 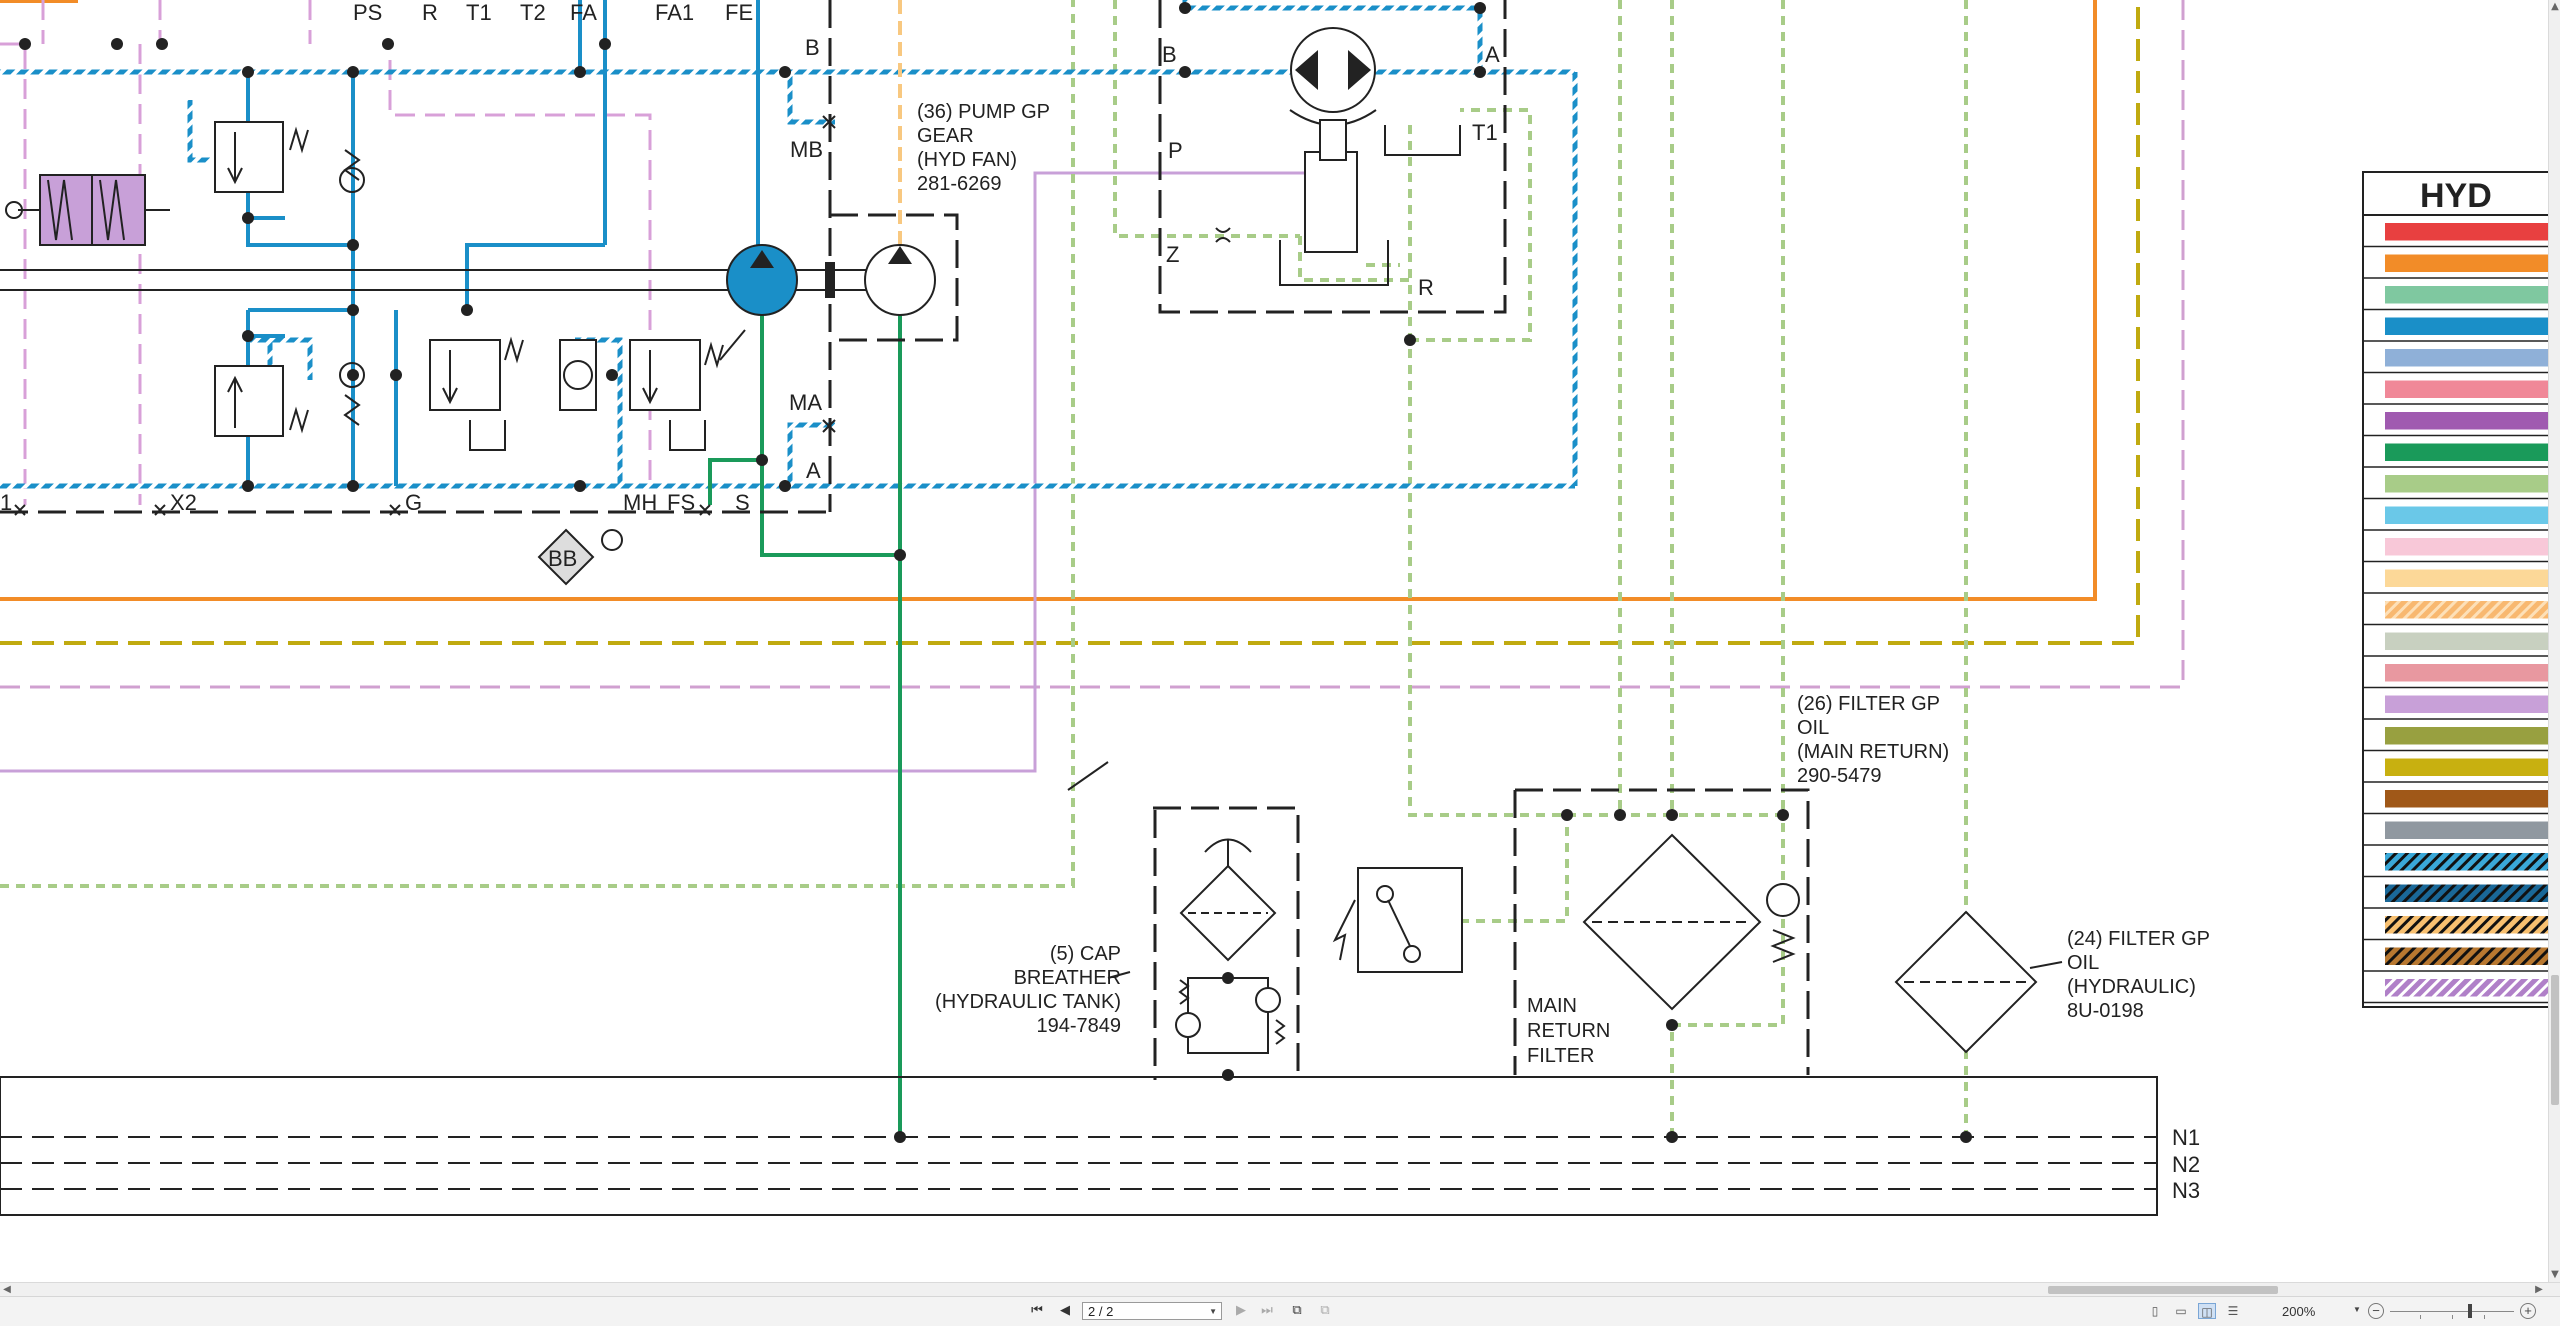 I want to click on svg-text: 8U-0198, so click(x=2105, y=1011).